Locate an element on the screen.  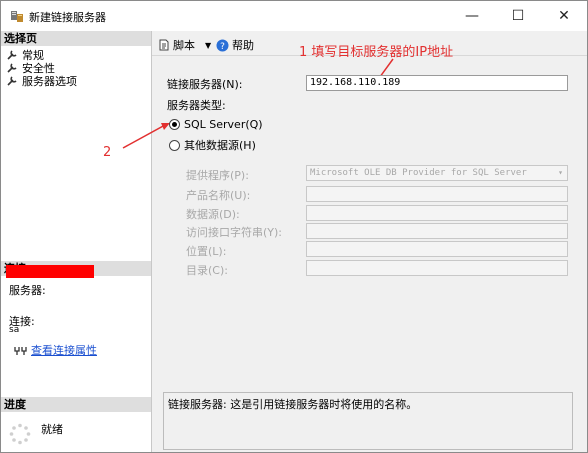
minimize-button: — is located at coordinates (472, 16).